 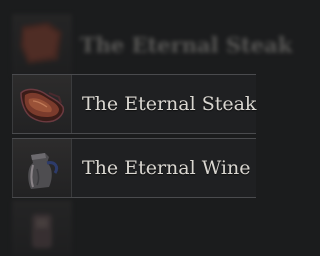 What do you see at coordinates (43, 171) in the screenshot?
I see `wine-jug-icon` at bounding box center [43, 171].